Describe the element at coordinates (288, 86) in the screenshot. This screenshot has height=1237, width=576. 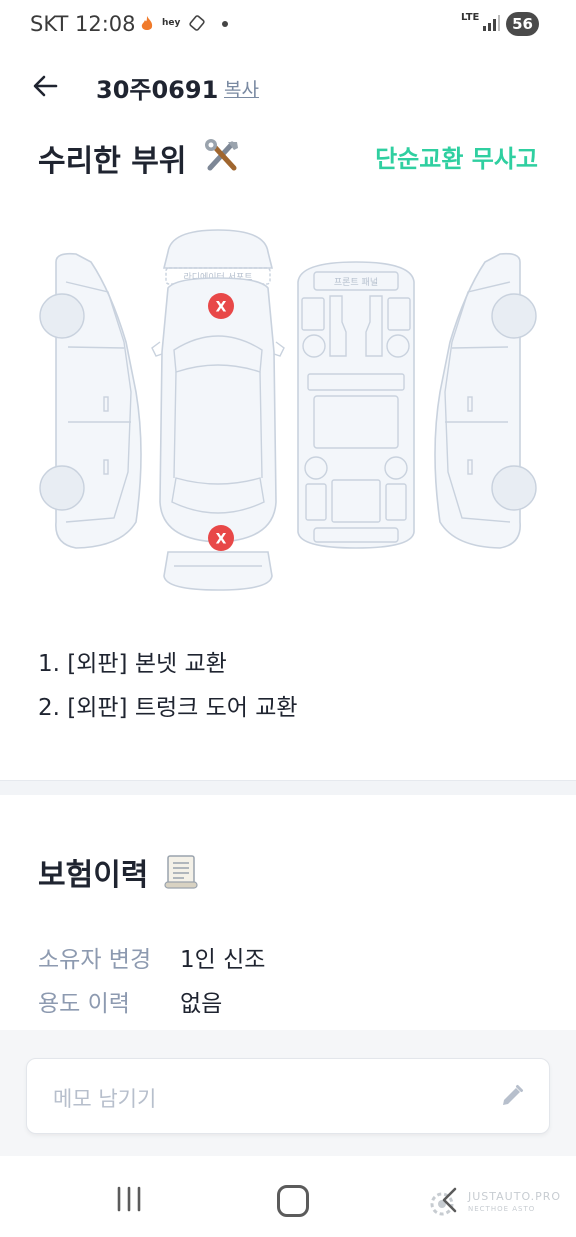
I see `top-bar: 30주0691 복사` at that location.